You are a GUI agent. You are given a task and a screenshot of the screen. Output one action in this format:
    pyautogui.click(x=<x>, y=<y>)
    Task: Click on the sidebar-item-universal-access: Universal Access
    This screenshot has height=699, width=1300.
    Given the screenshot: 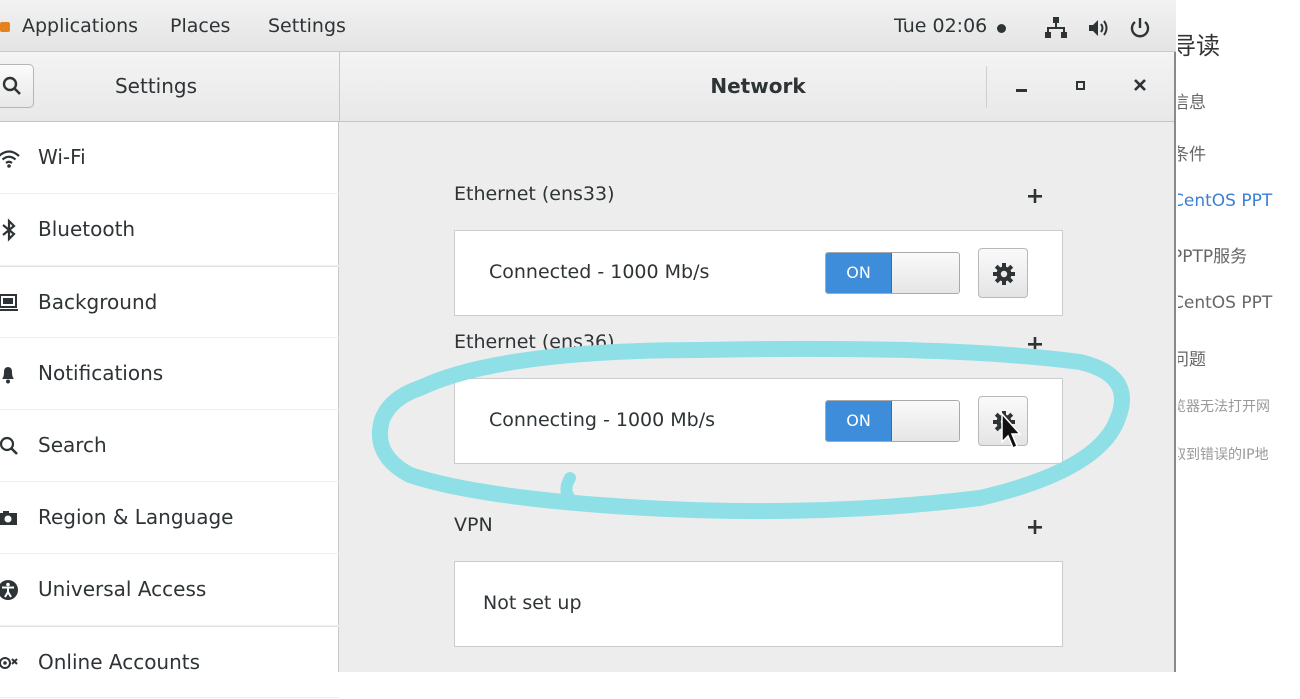 What is the action you would take?
    pyautogui.click(x=169, y=590)
    